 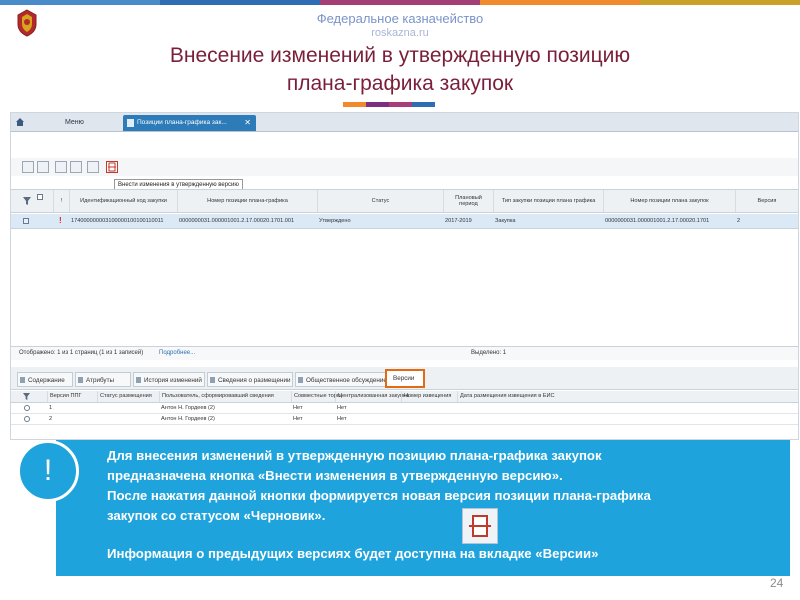 What do you see at coordinates (72, 396) in the screenshot?
I see `col-ppg-version: Версия ППГ` at bounding box center [72, 396].